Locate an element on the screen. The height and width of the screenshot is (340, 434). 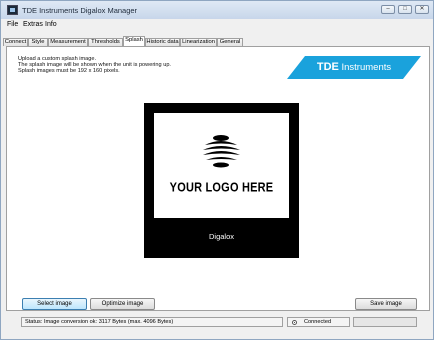
window-title: TDE Instruments Digalox Manager is located at coordinates (80, 10).